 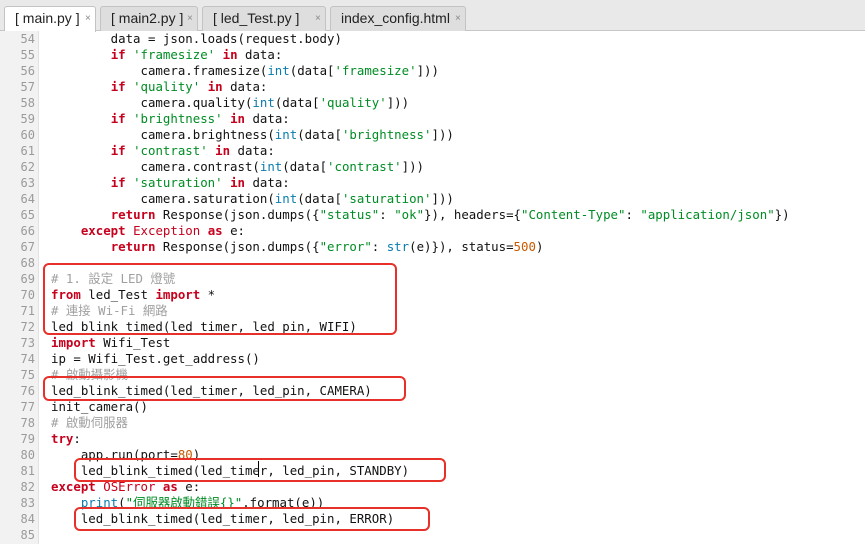 I want to click on line-number: 83, so click(x=27, y=503).